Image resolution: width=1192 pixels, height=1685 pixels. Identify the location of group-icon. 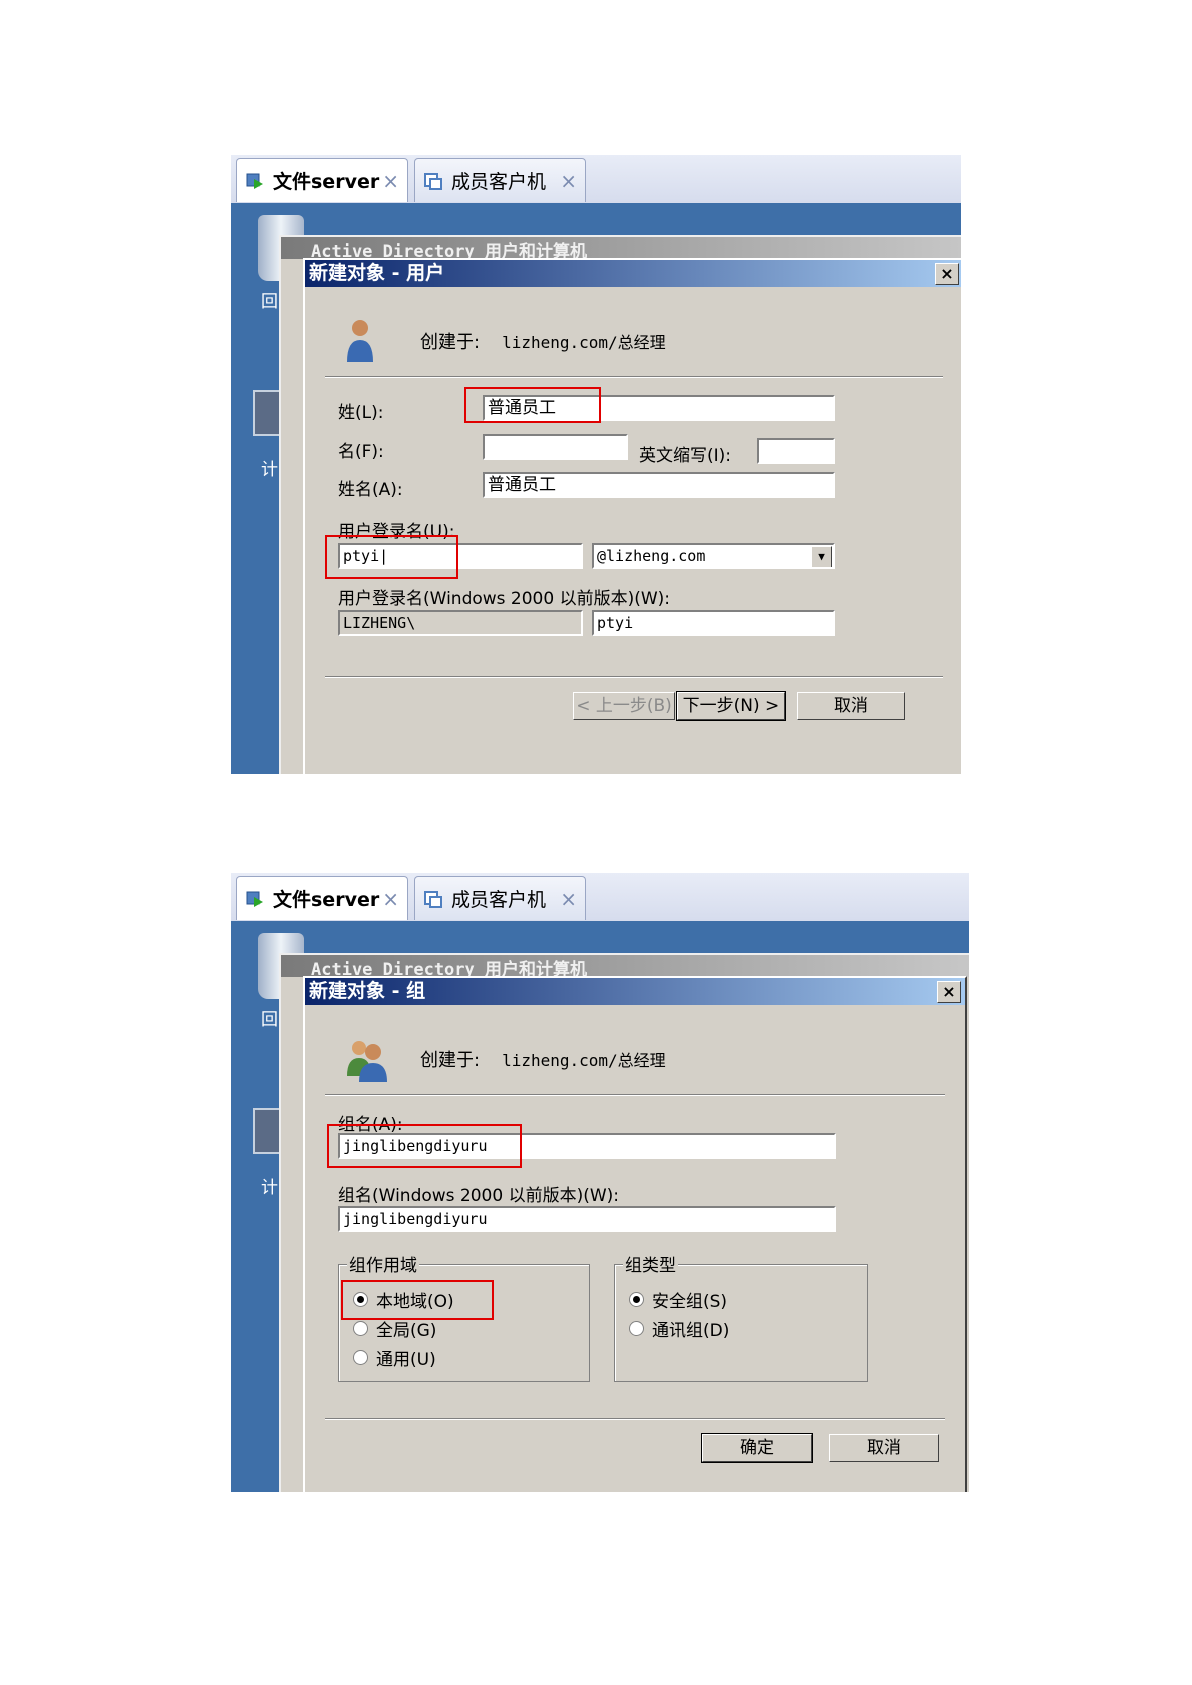
(367, 1061).